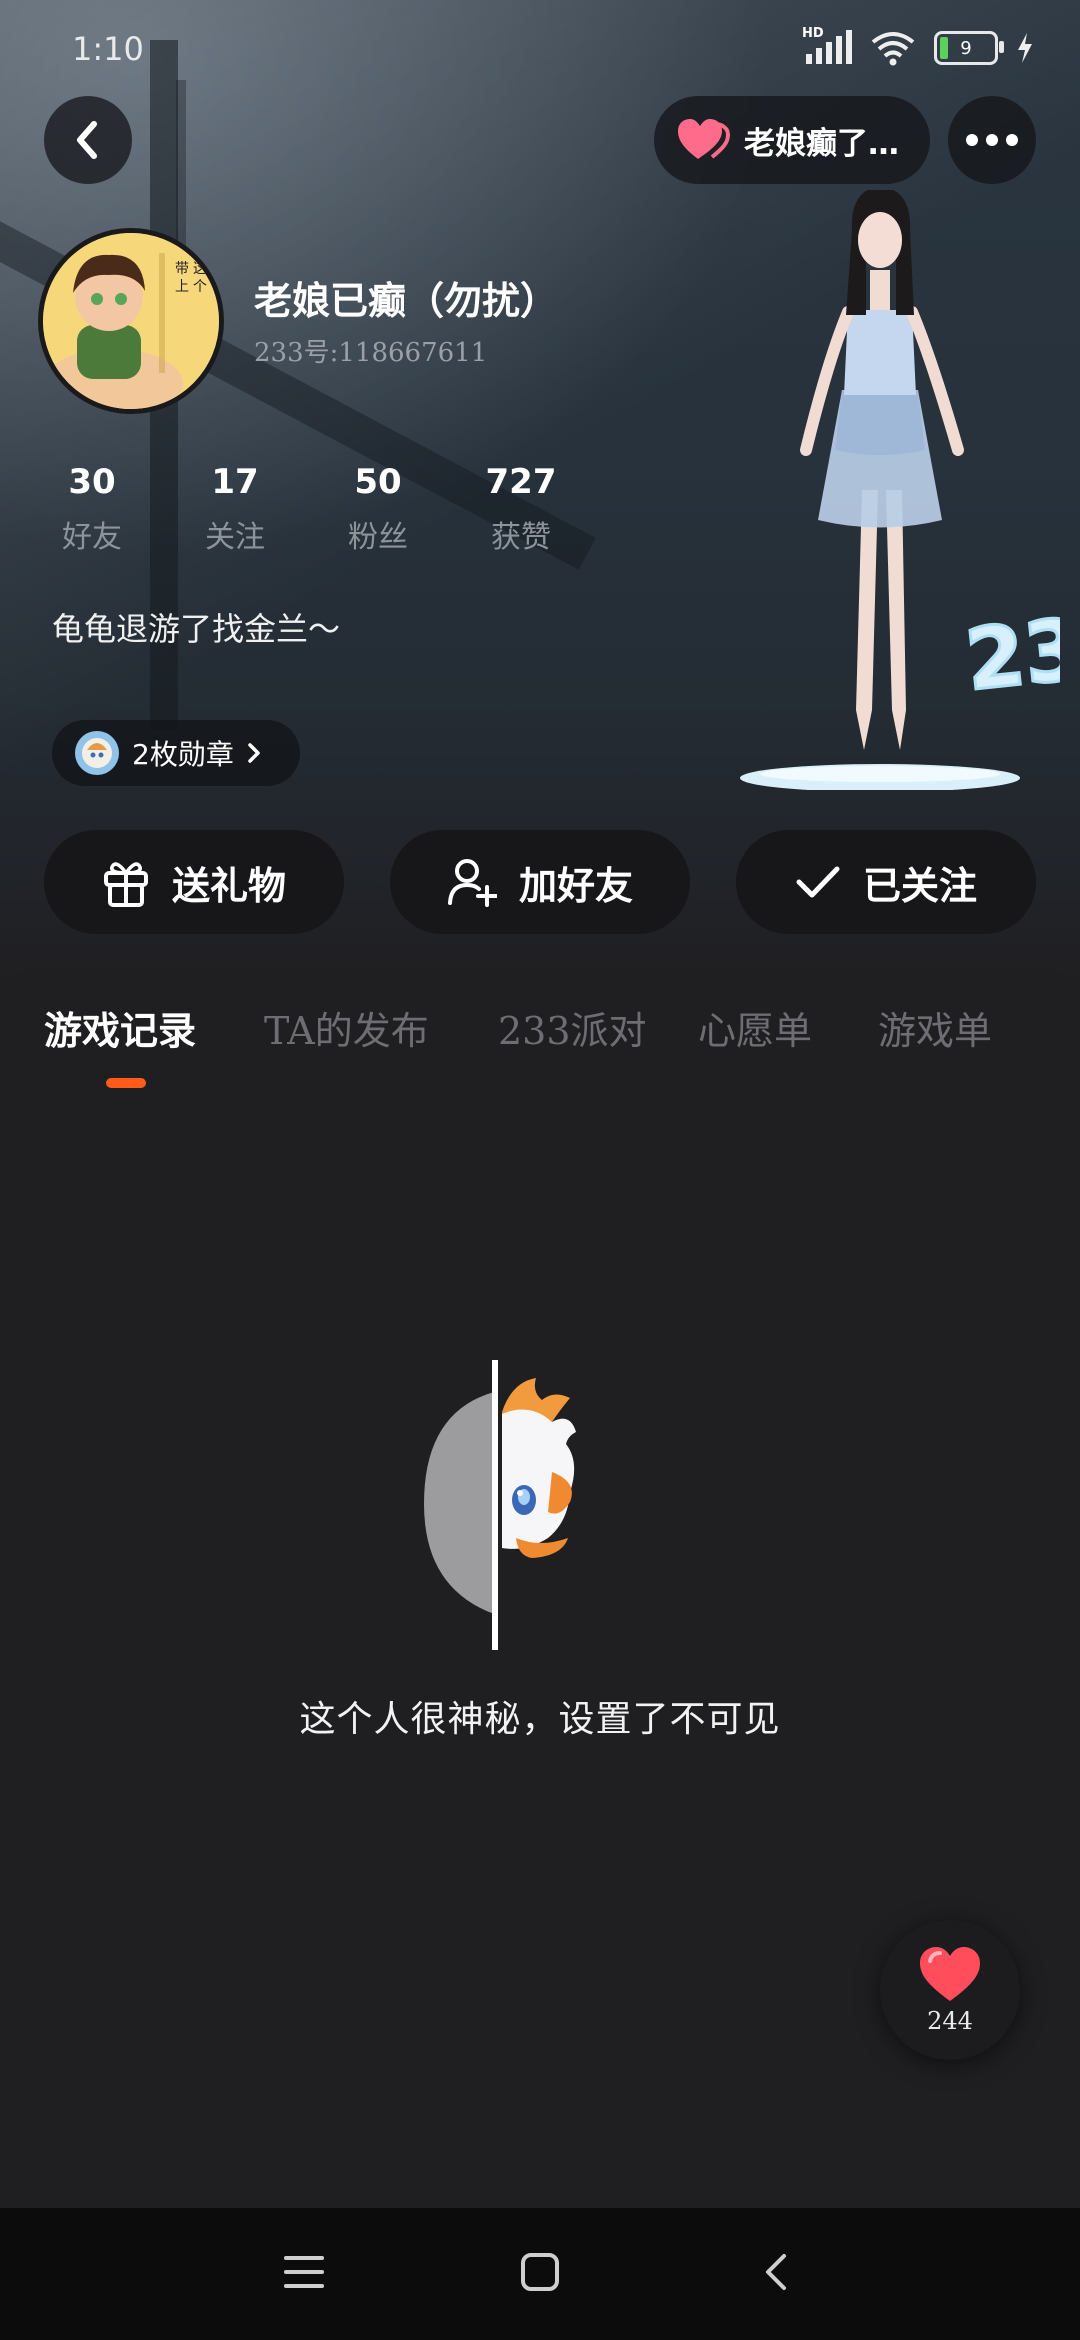 The height and width of the screenshot is (2340, 1080). I want to click on tab-game-records: 游戏记录, so click(120, 1027).